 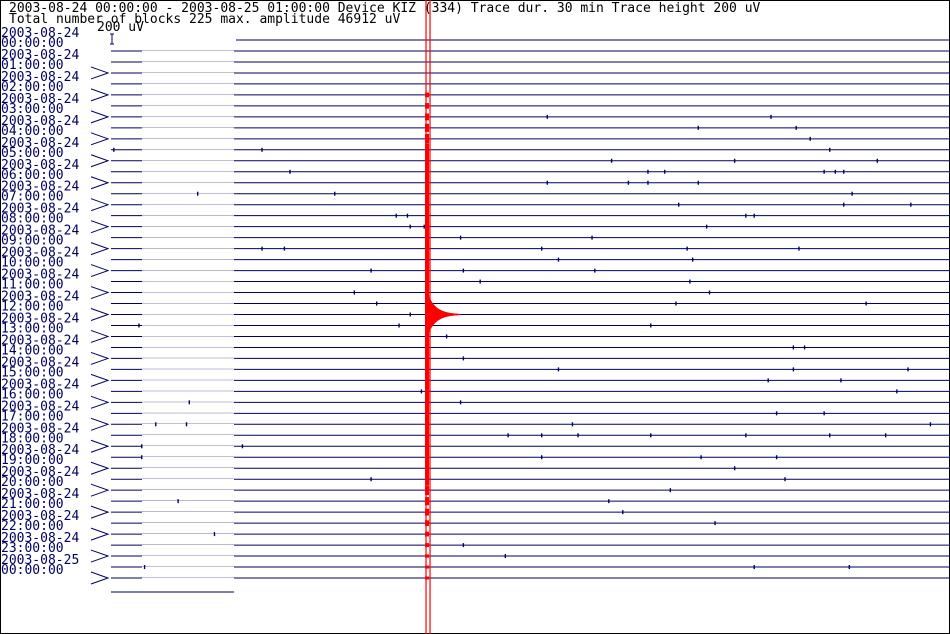 I want to click on time-label-time: 00:00:00, so click(x=32, y=570).